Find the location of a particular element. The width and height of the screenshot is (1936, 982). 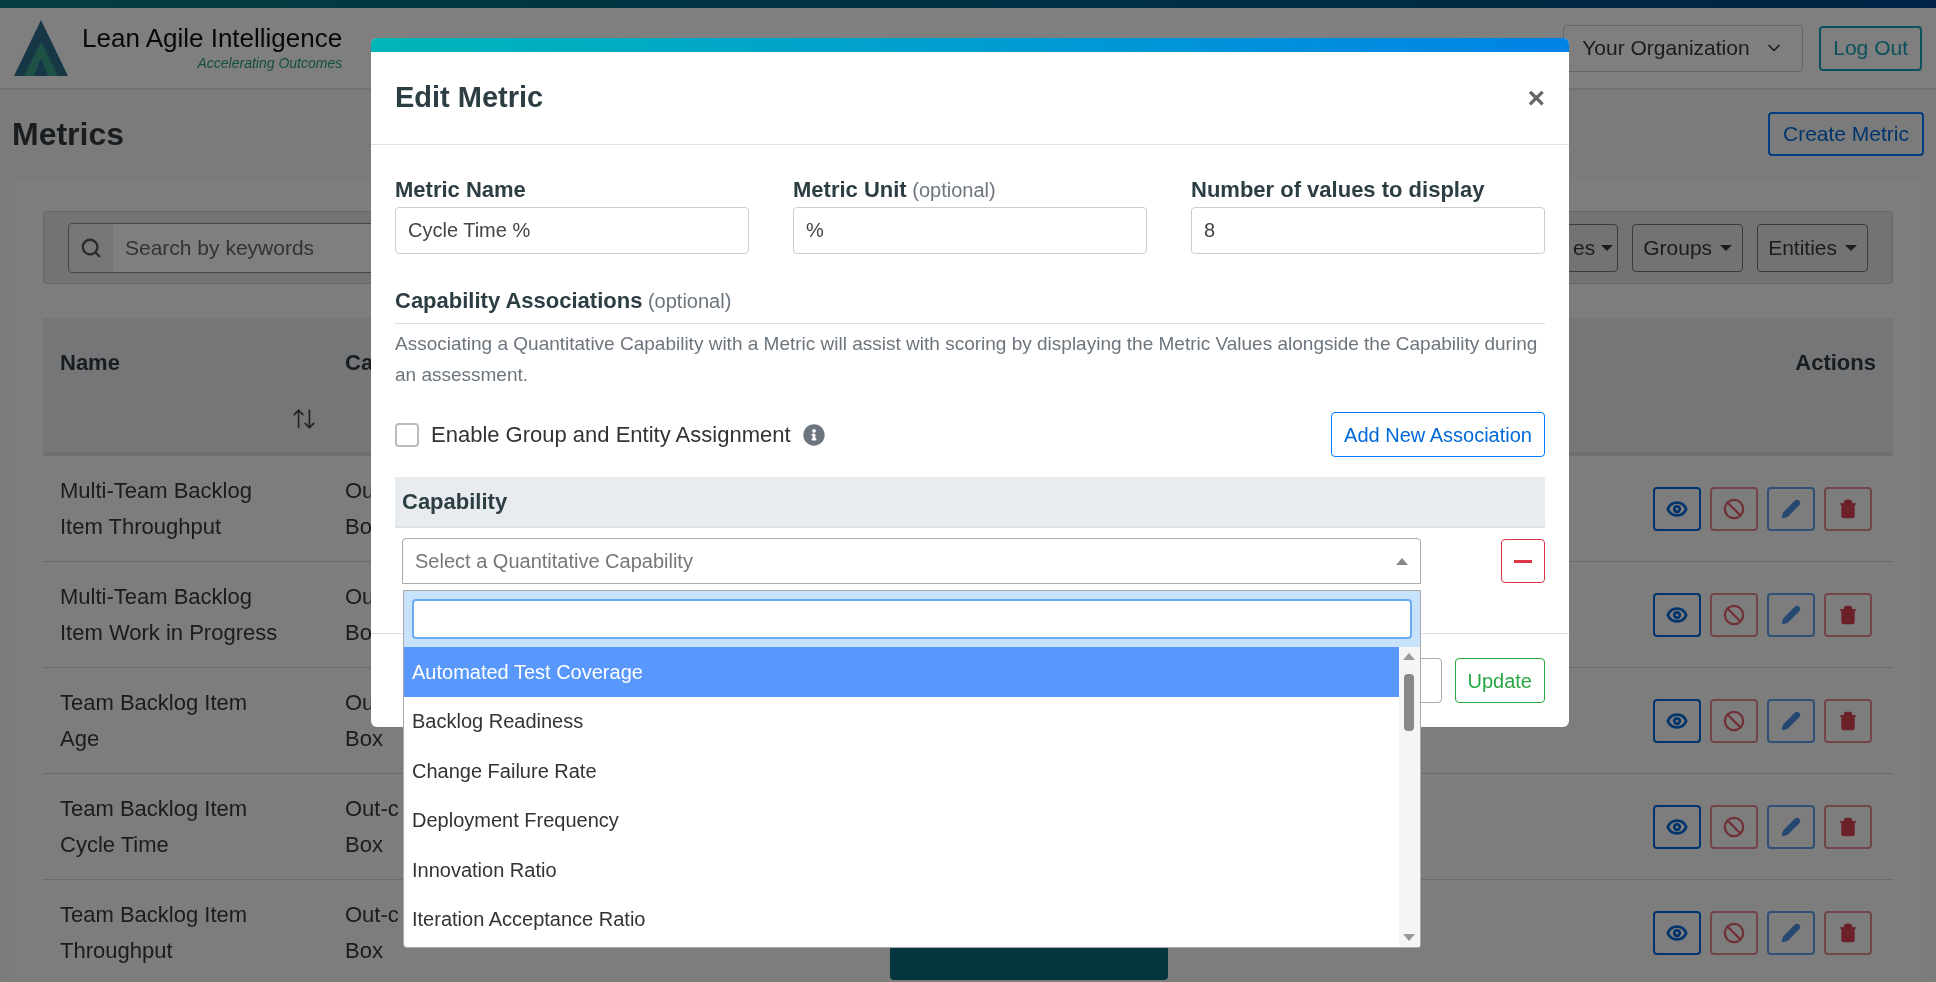

logo-subtitle: Accelerating Outcomes is located at coordinates (270, 63).